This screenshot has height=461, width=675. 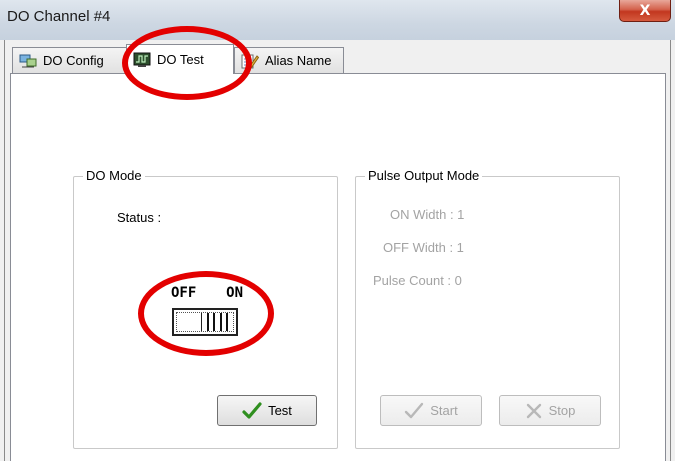 I want to click on close-icon: X, so click(x=645, y=10).